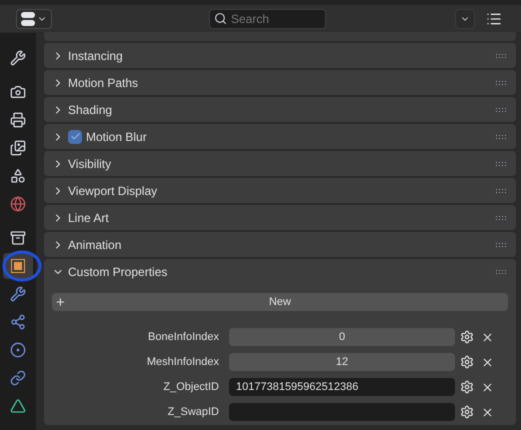  I want to click on archive-icon, so click(18, 238).